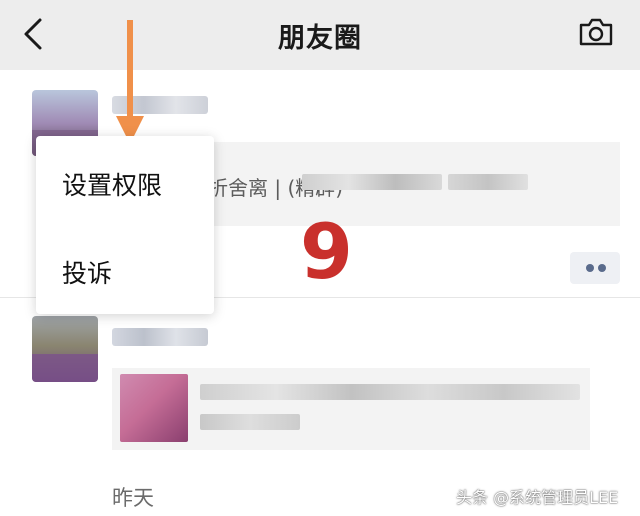  What do you see at coordinates (351, 409) in the screenshot?
I see `link-card` at bounding box center [351, 409].